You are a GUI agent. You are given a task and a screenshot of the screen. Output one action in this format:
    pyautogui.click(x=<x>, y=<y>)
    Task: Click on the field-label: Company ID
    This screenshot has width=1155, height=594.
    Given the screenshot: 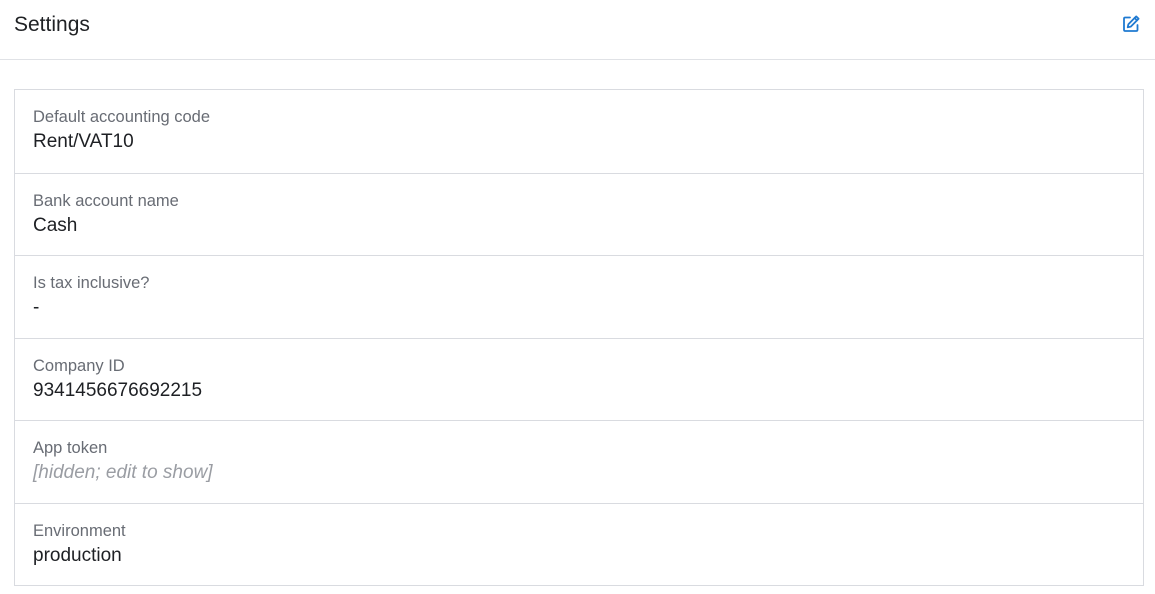 What is the action you would take?
    pyautogui.click(x=79, y=365)
    